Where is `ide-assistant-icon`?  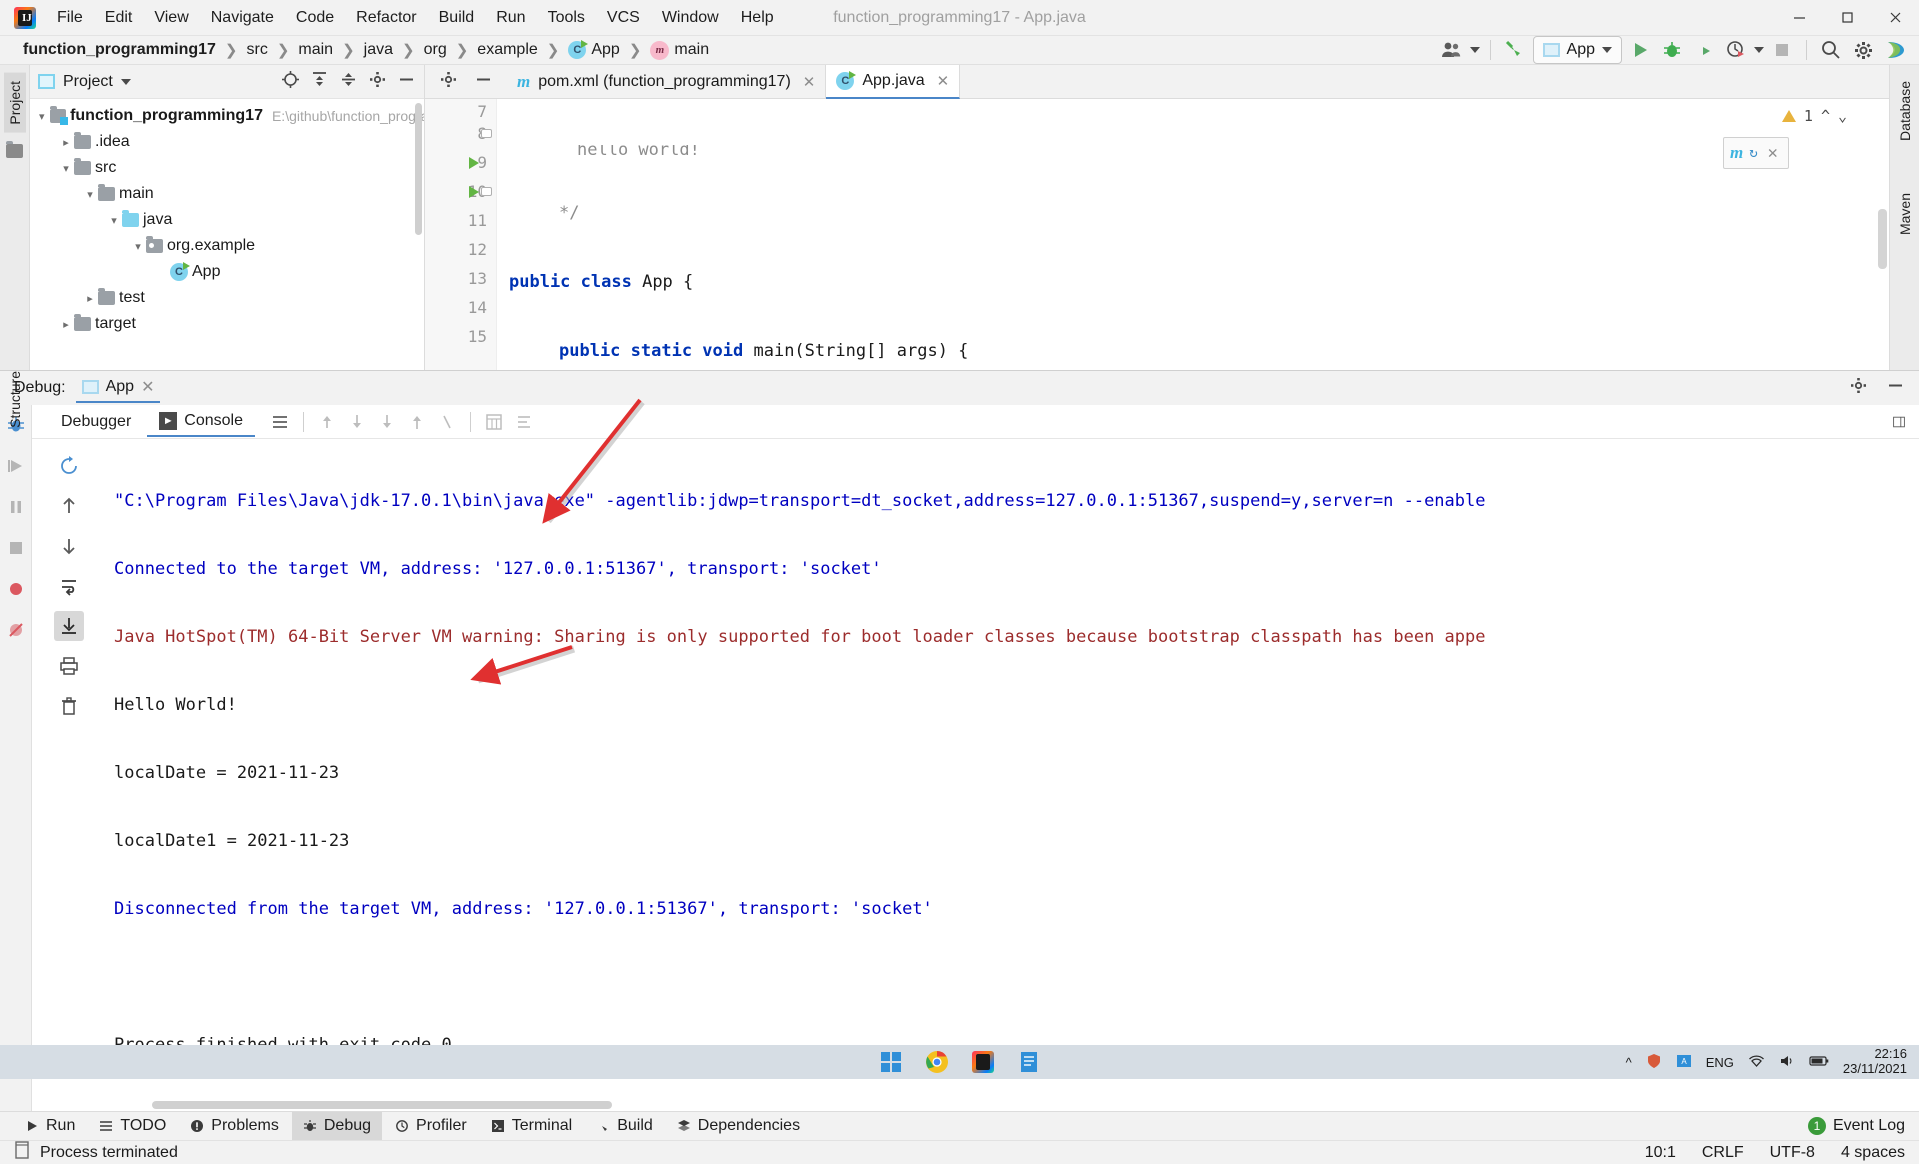
ide-assistant-icon is located at coordinates (1895, 50).